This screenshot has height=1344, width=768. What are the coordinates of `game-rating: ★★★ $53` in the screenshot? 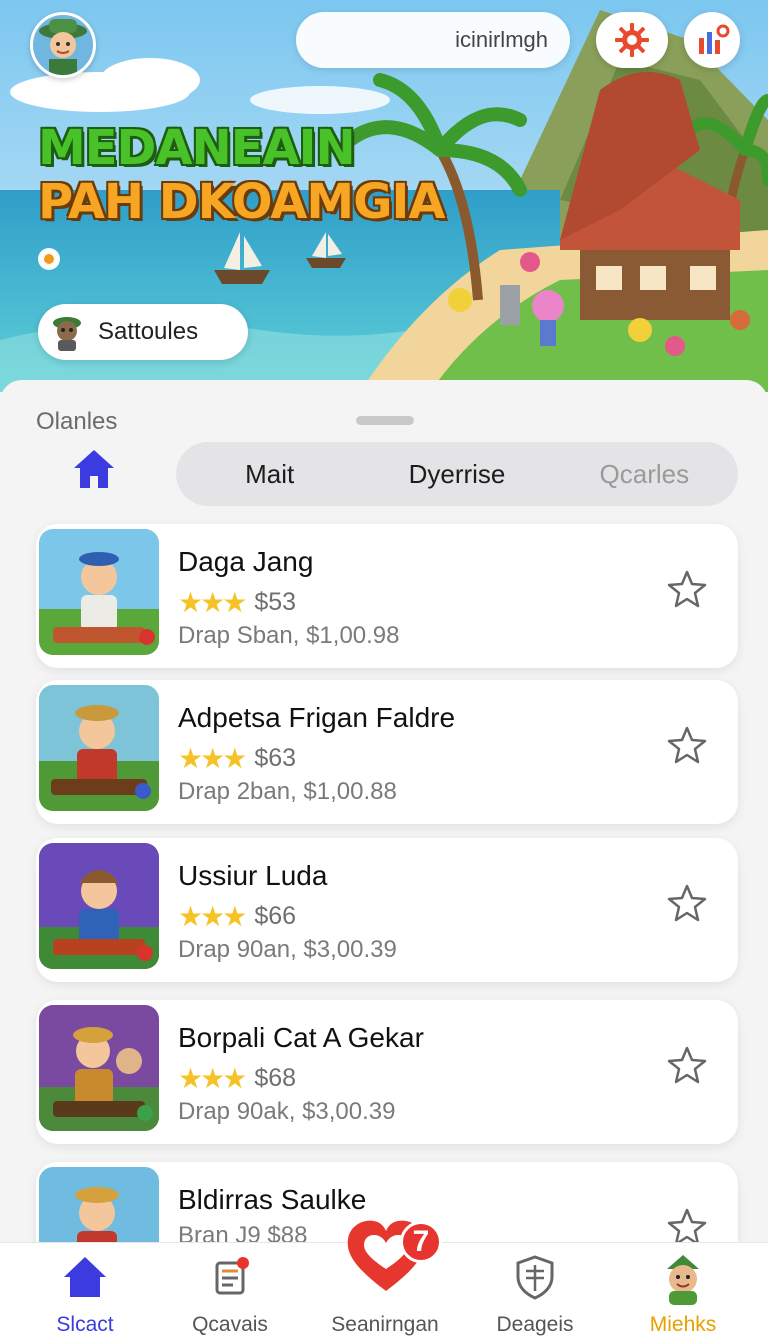 It's located at (237, 602).